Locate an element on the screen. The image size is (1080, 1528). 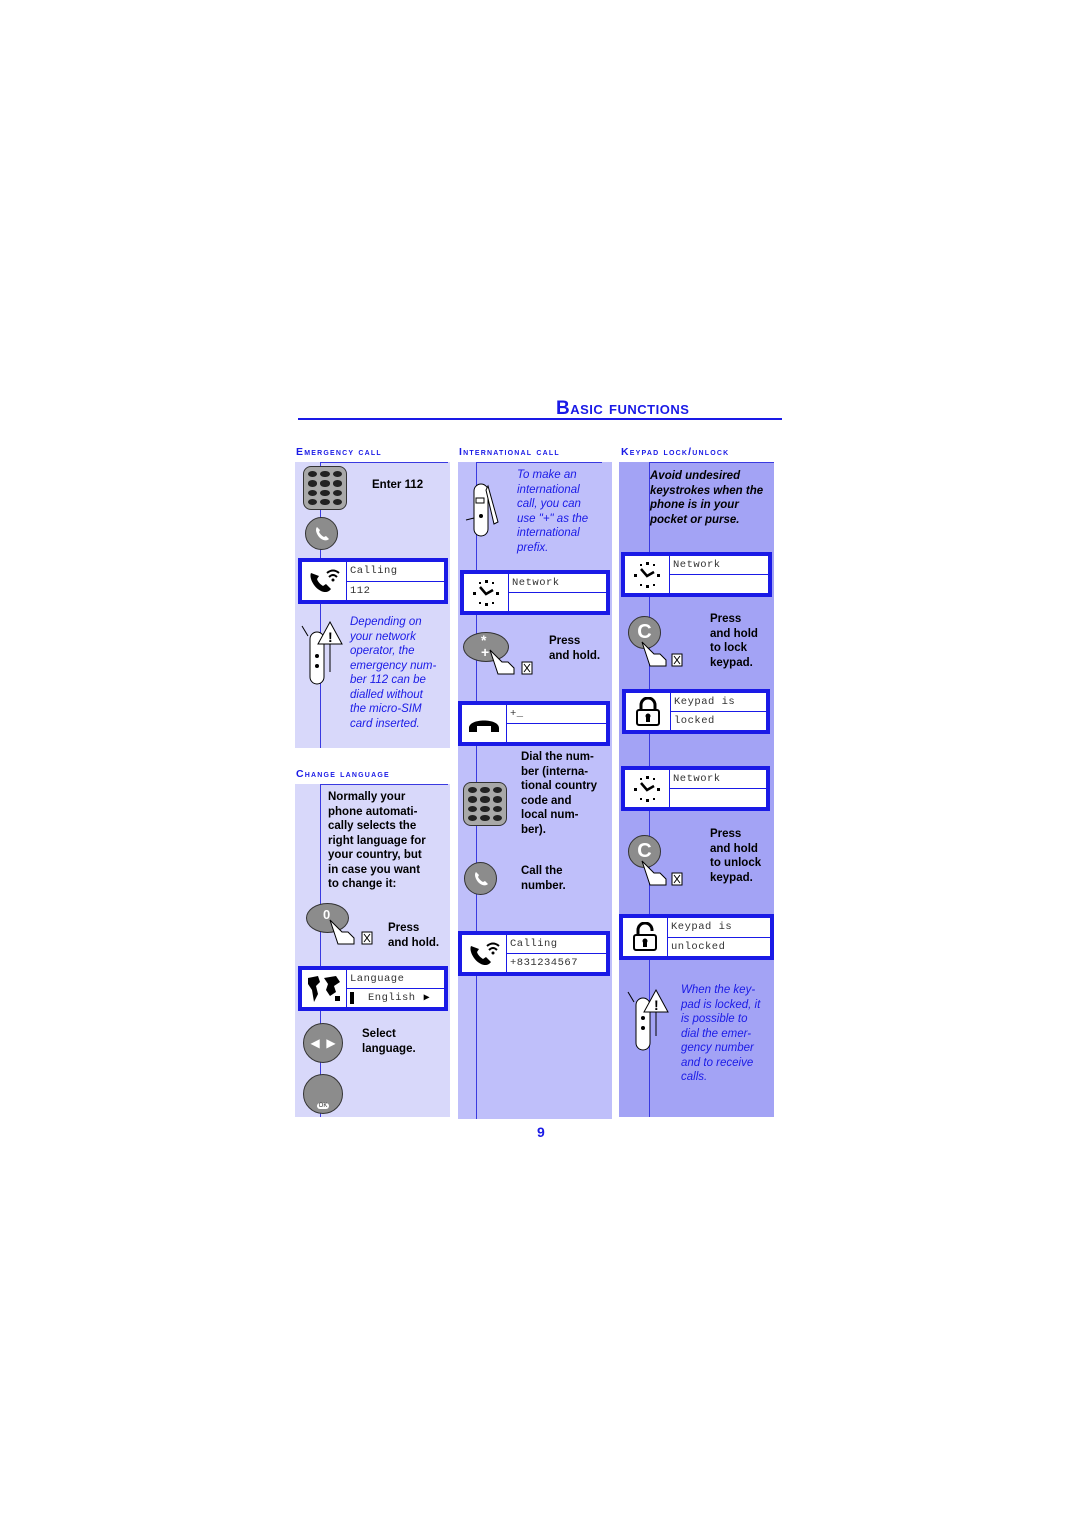
mascot-pencil-icon is located at coordinates (482, 515).